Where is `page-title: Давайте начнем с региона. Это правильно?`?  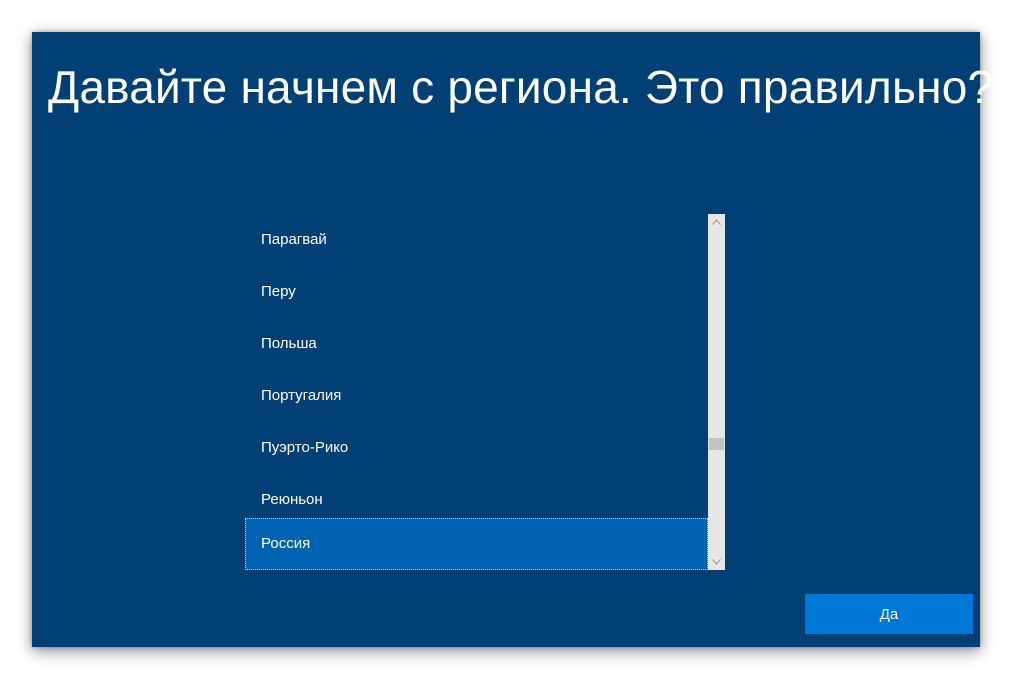
page-title: Давайте начнем с региона. Это правильно? is located at coordinates (521, 87).